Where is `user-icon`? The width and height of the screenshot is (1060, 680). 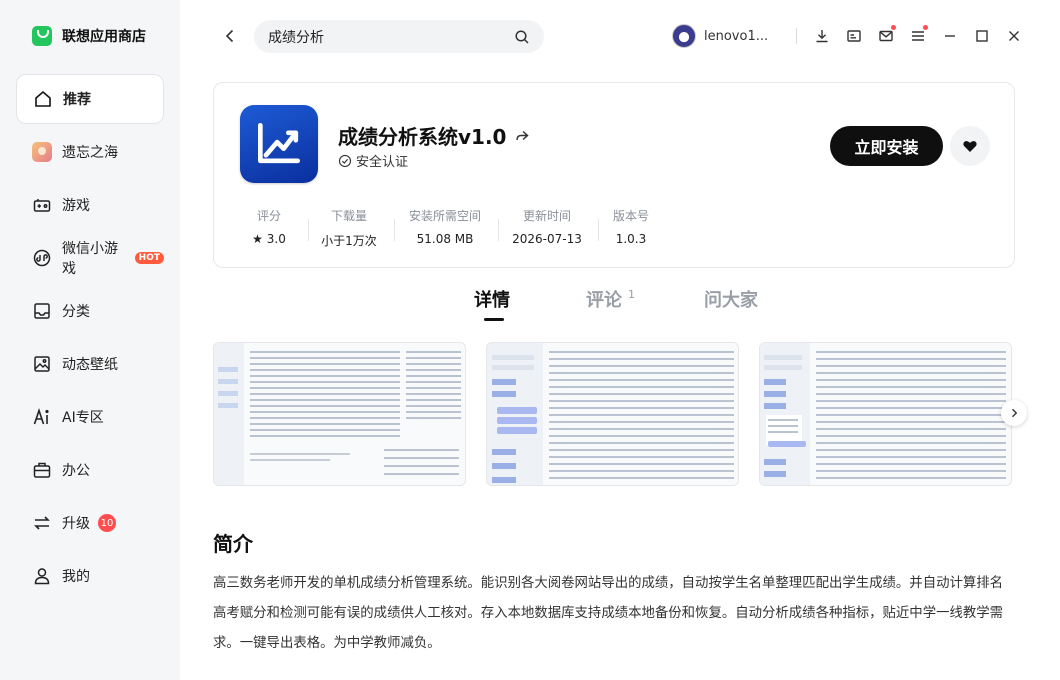 user-icon is located at coordinates (42, 576).